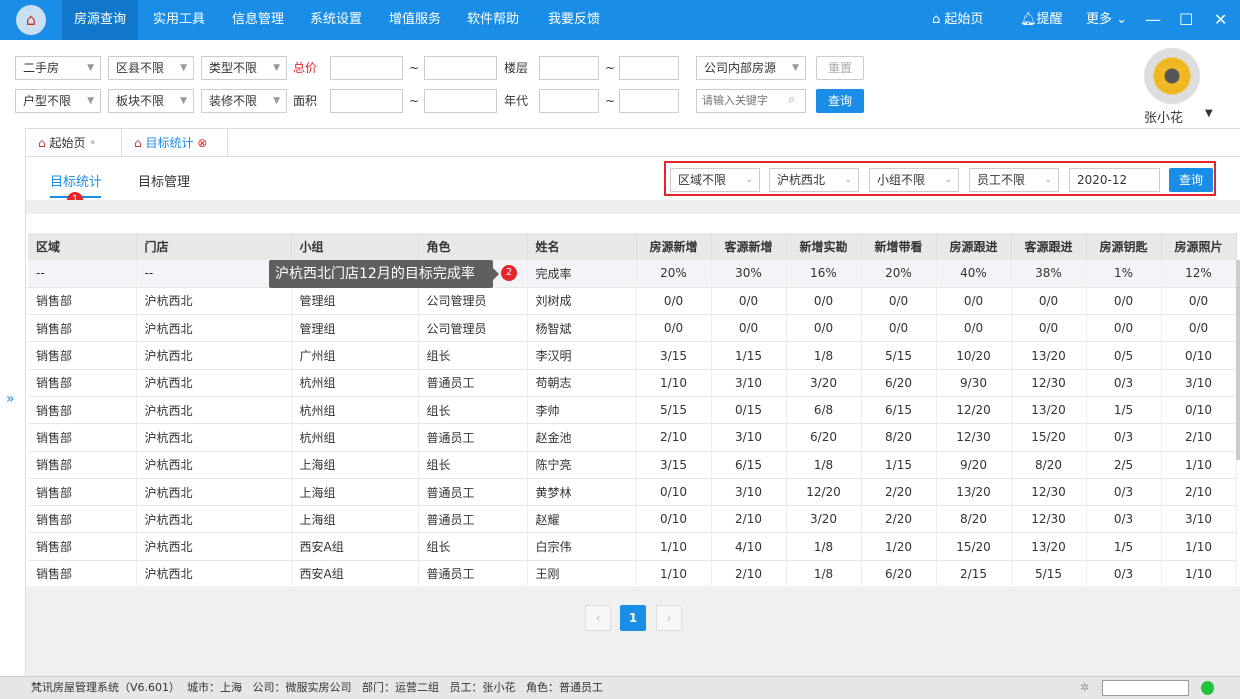 The width and height of the screenshot is (1240, 699). What do you see at coordinates (460, 101) in the screenshot?
I see `area-max-input` at bounding box center [460, 101].